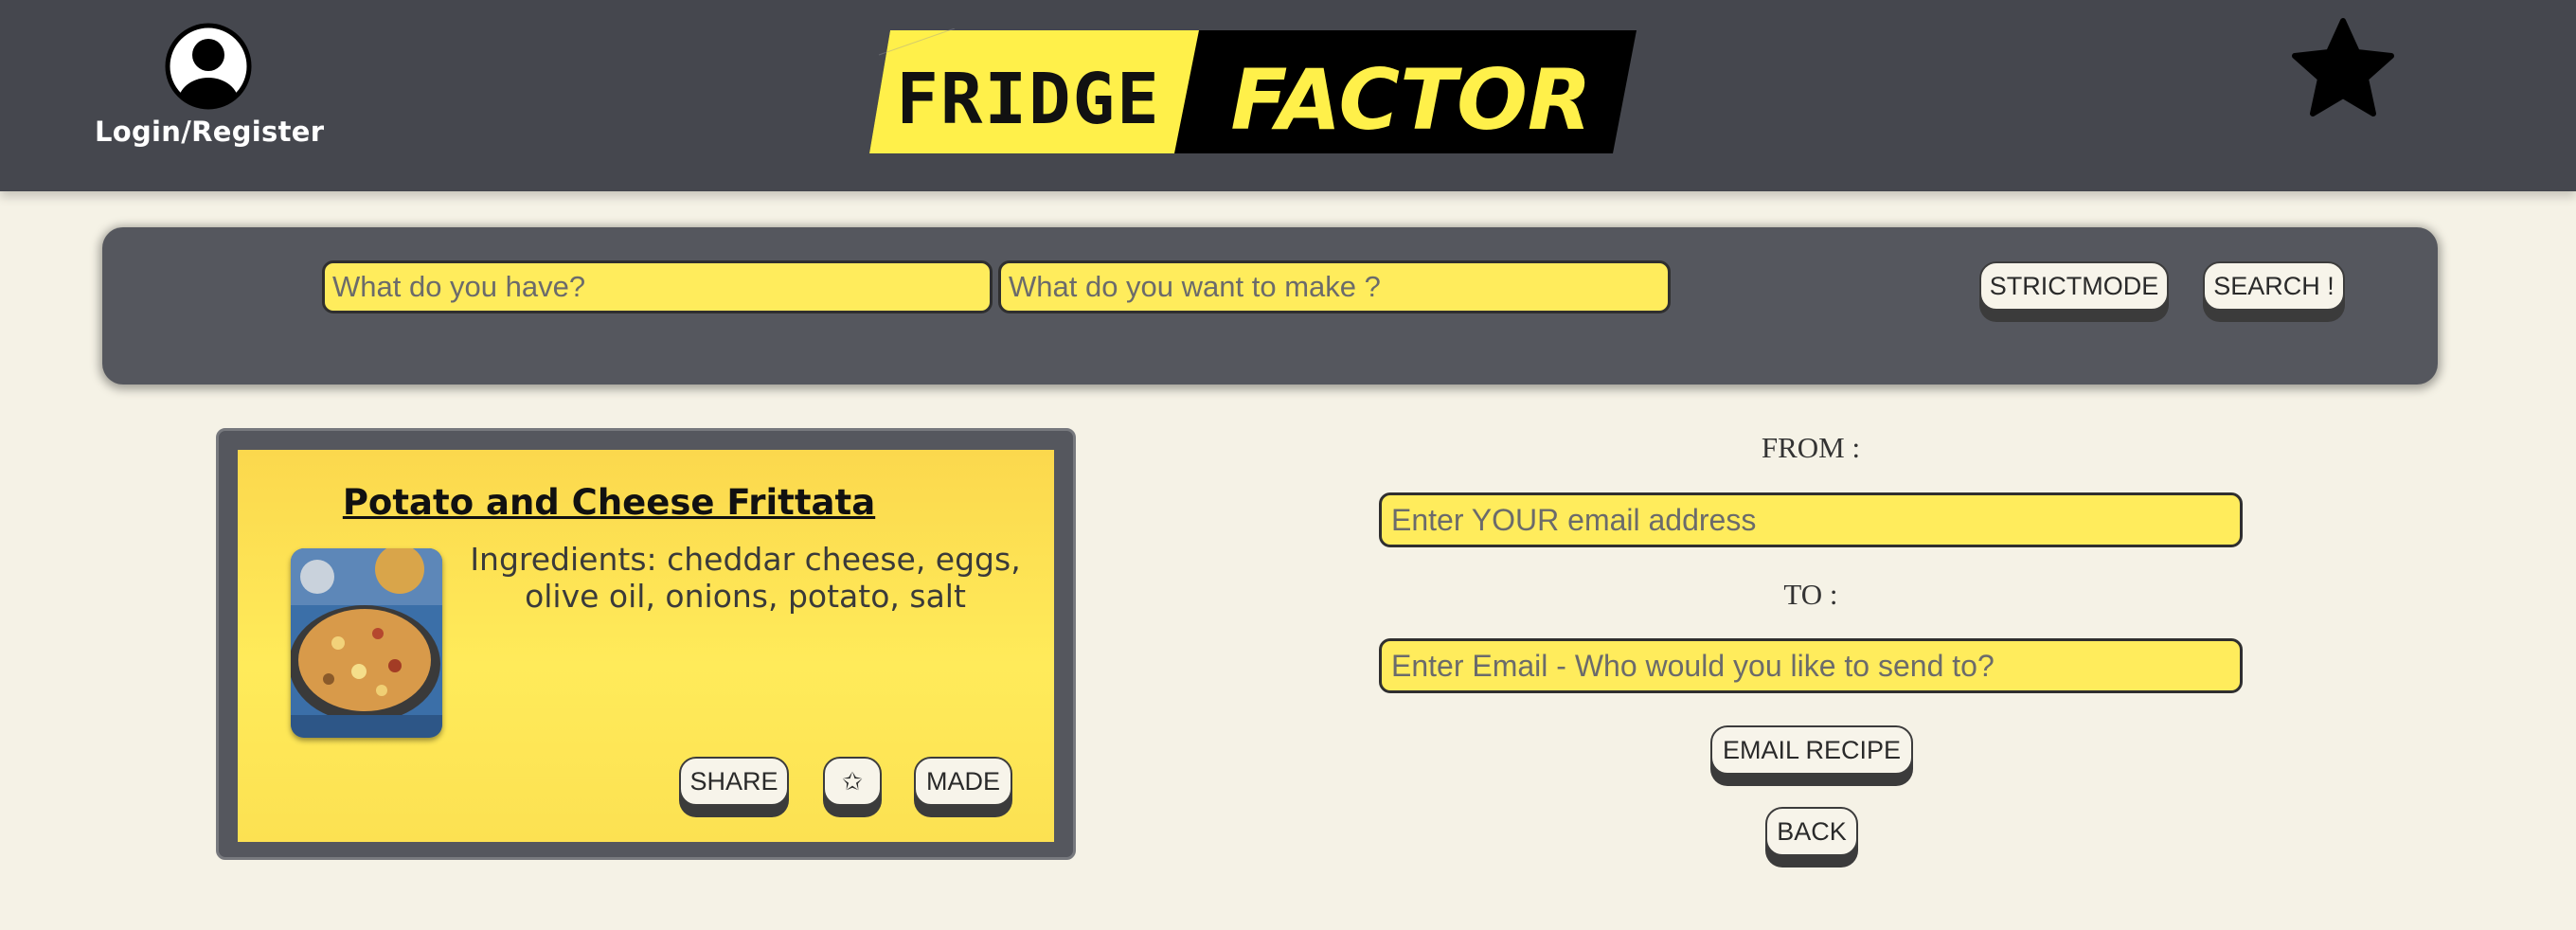 This screenshot has height=930, width=2576. I want to click on email-recipe-button: EMAIL RECIPE, so click(1811, 750).